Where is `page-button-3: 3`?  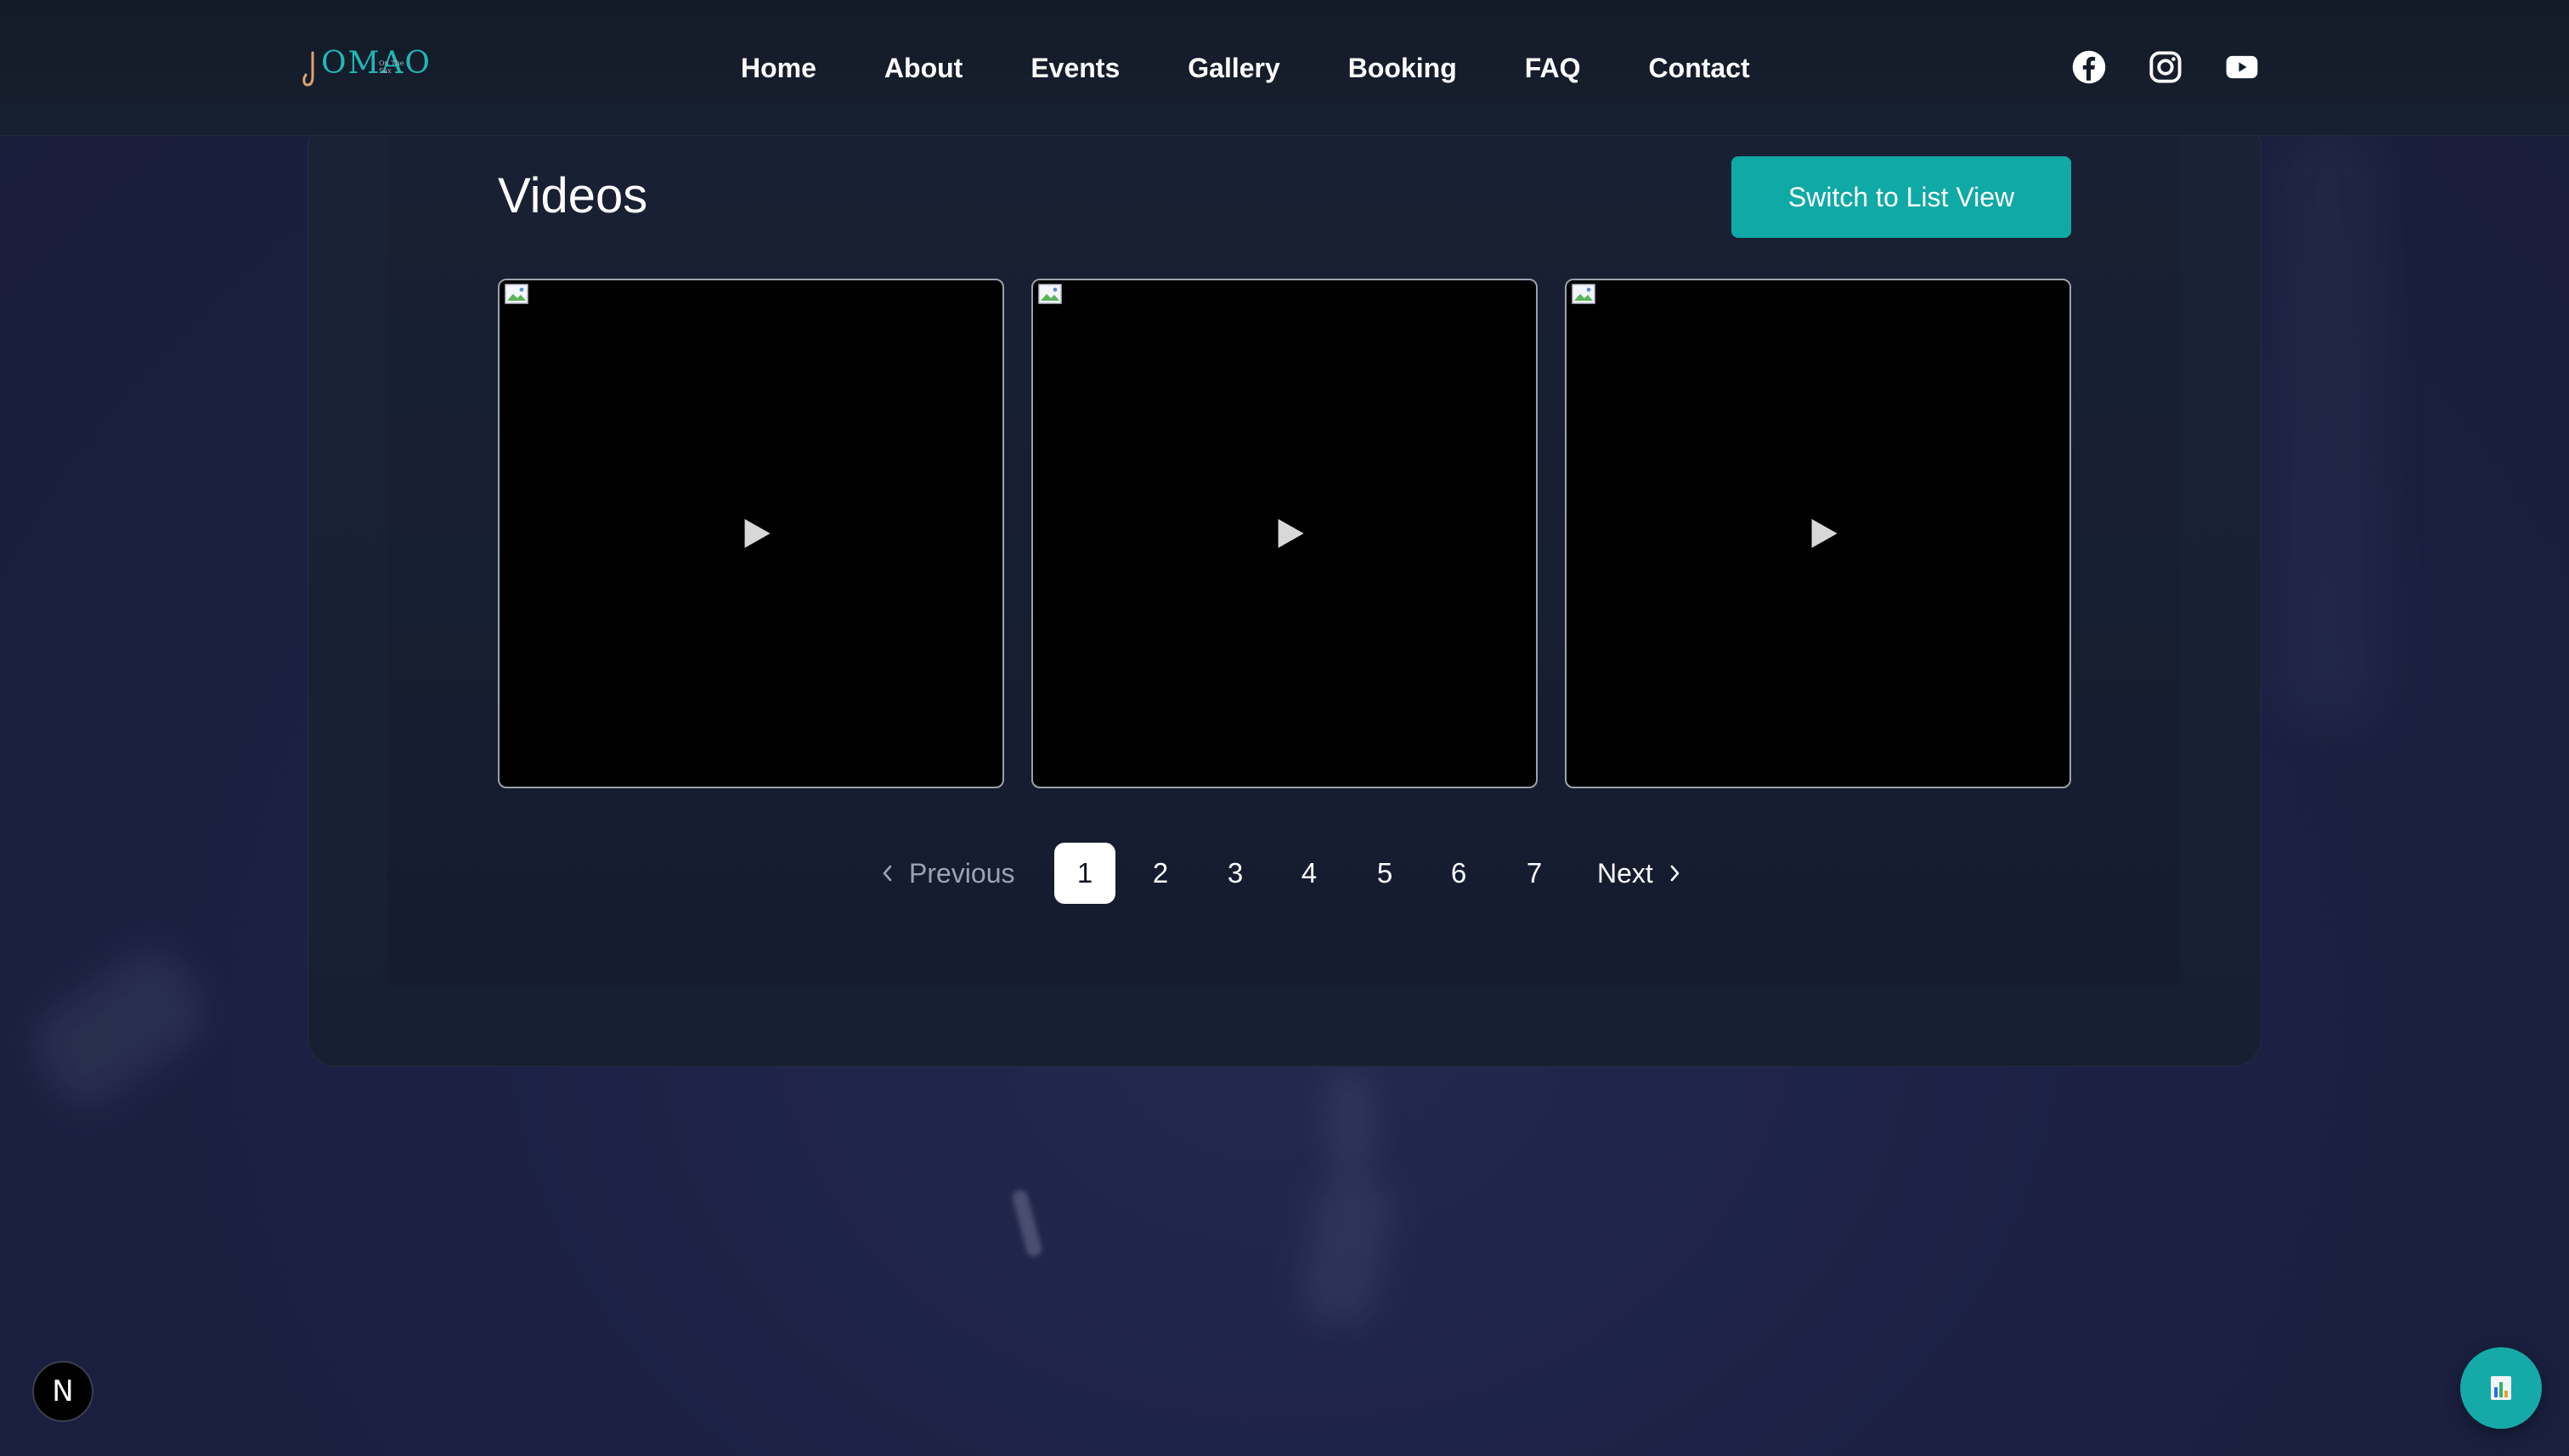 page-button-3: 3 is located at coordinates (1236, 873).